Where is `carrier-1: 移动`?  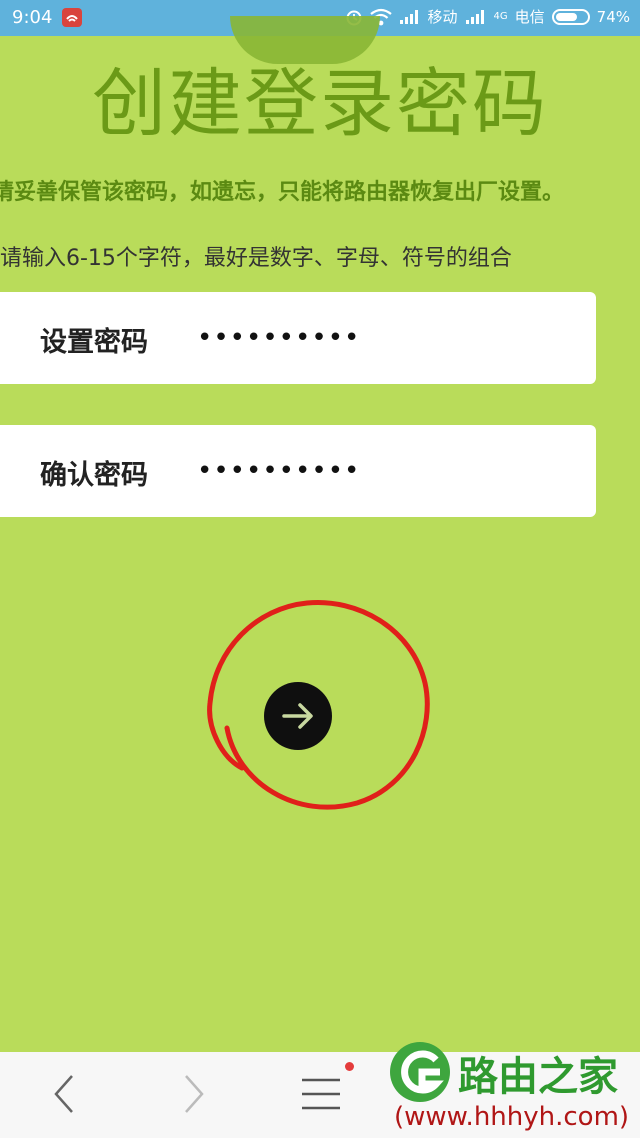 carrier-1: 移动 is located at coordinates (442, 17).